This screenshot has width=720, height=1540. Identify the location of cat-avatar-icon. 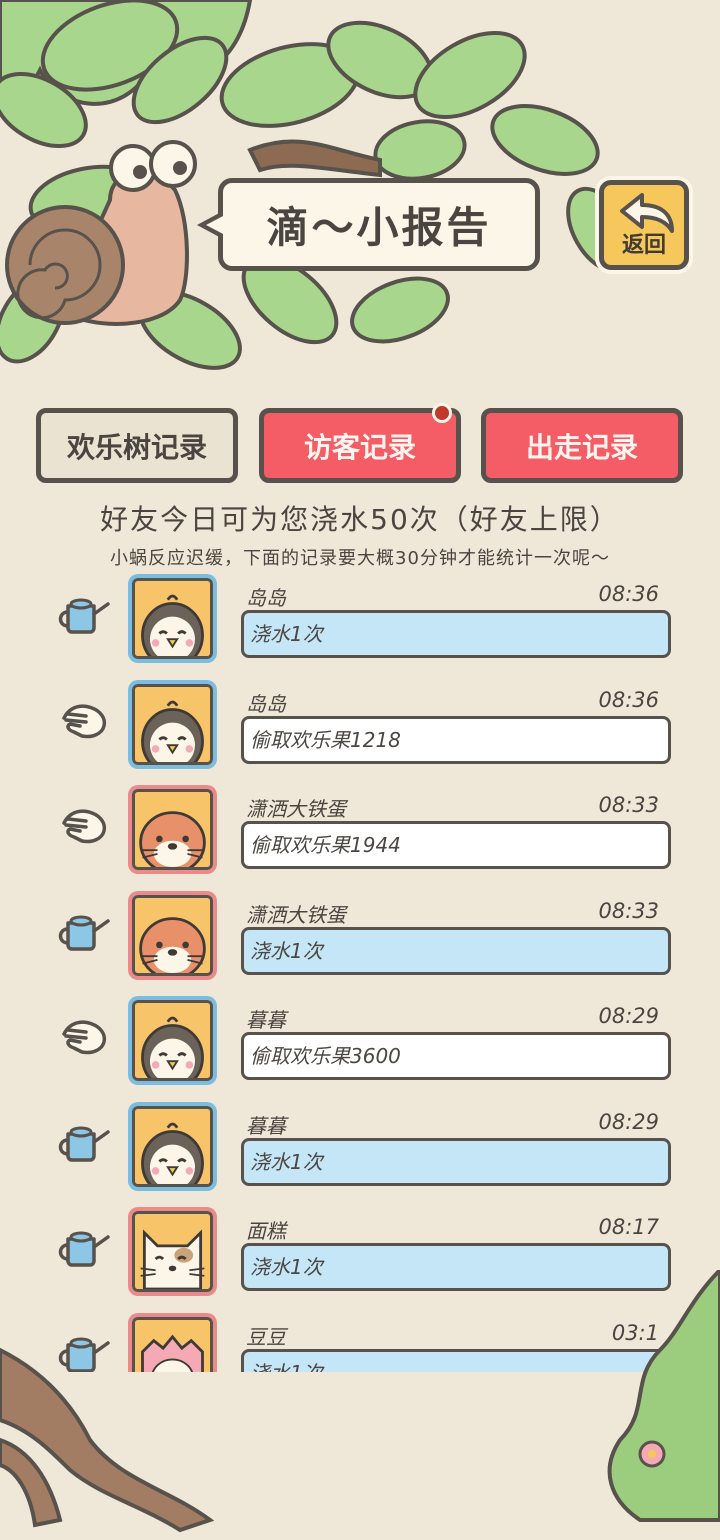
(172, 1251).